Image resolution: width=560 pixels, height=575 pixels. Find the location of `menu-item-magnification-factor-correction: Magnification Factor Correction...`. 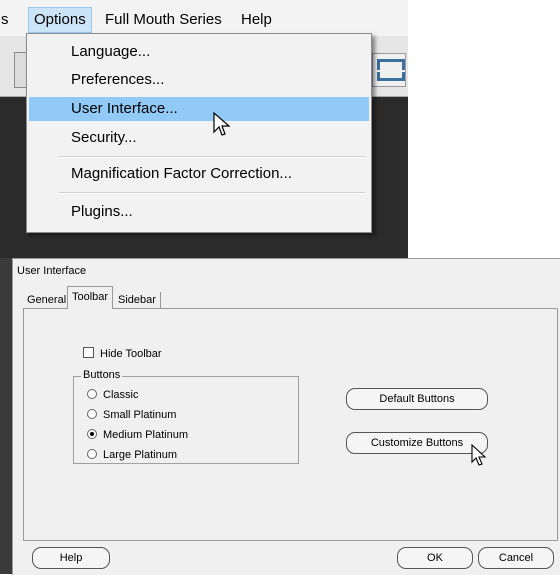

menu-item-magnification-factor-correction: Magnification Factor Correction... is located at coordinates (199, 174).